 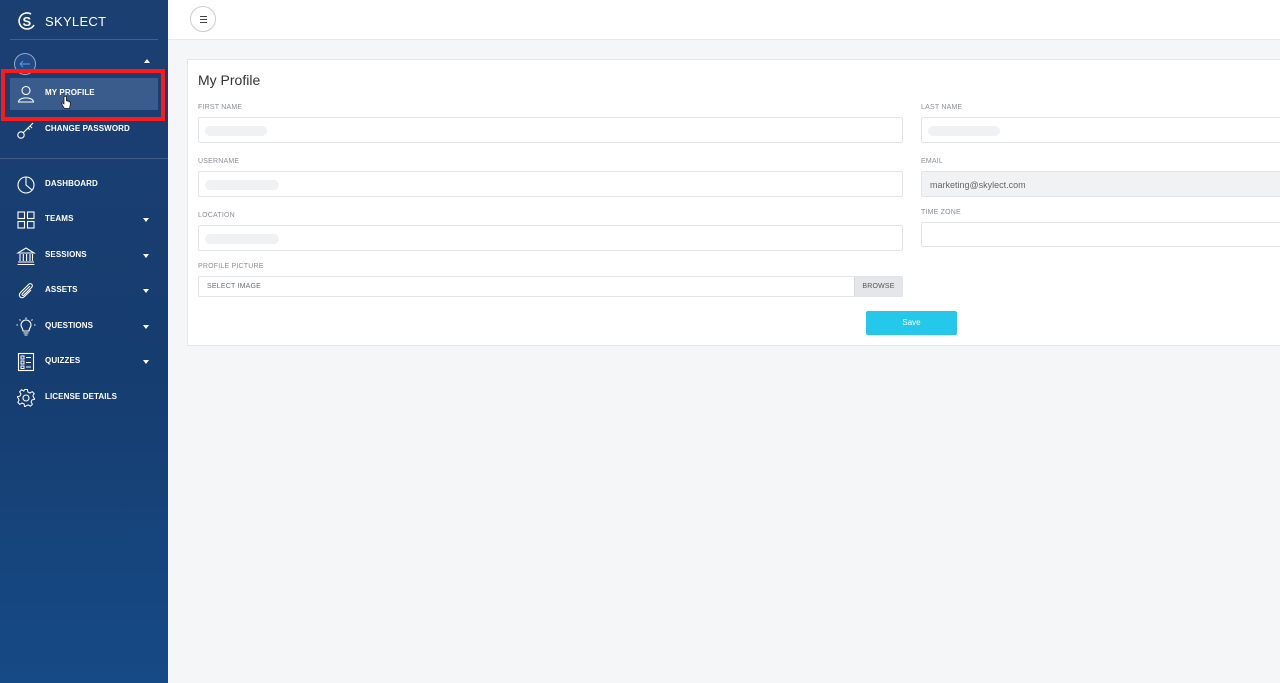 I want to click on brand: S SKYLECT, so click(x=61, y=21).